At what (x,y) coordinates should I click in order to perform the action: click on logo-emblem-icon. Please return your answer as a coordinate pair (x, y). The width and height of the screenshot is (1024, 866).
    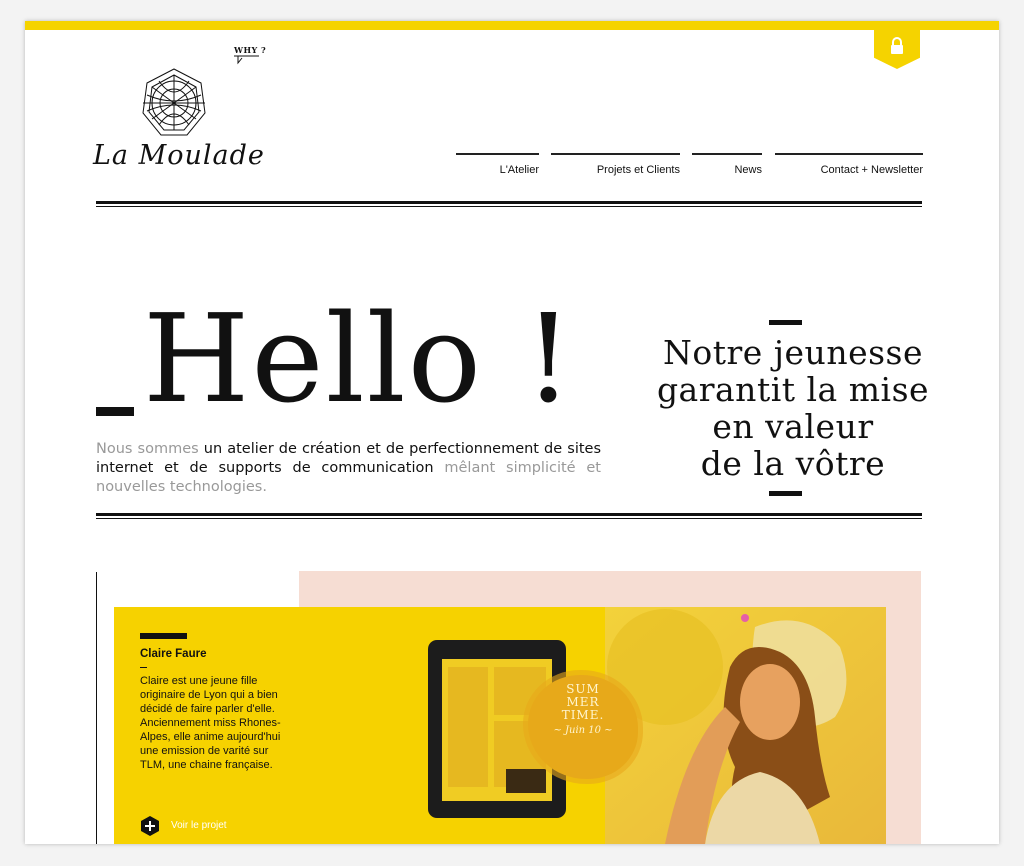
    Looking at the image, I should click on (174, 103).